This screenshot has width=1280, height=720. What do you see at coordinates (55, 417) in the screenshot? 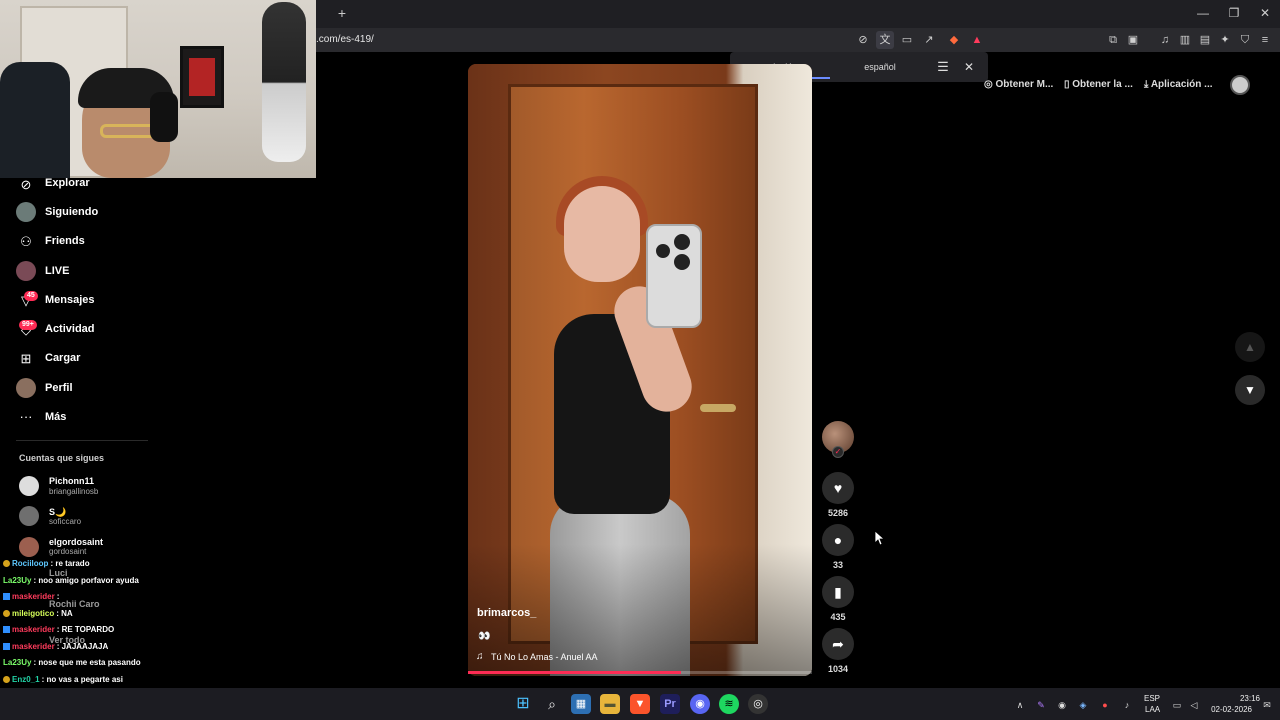
I see `sidebar-item-mas: Más` at bounding box center [55, 417].